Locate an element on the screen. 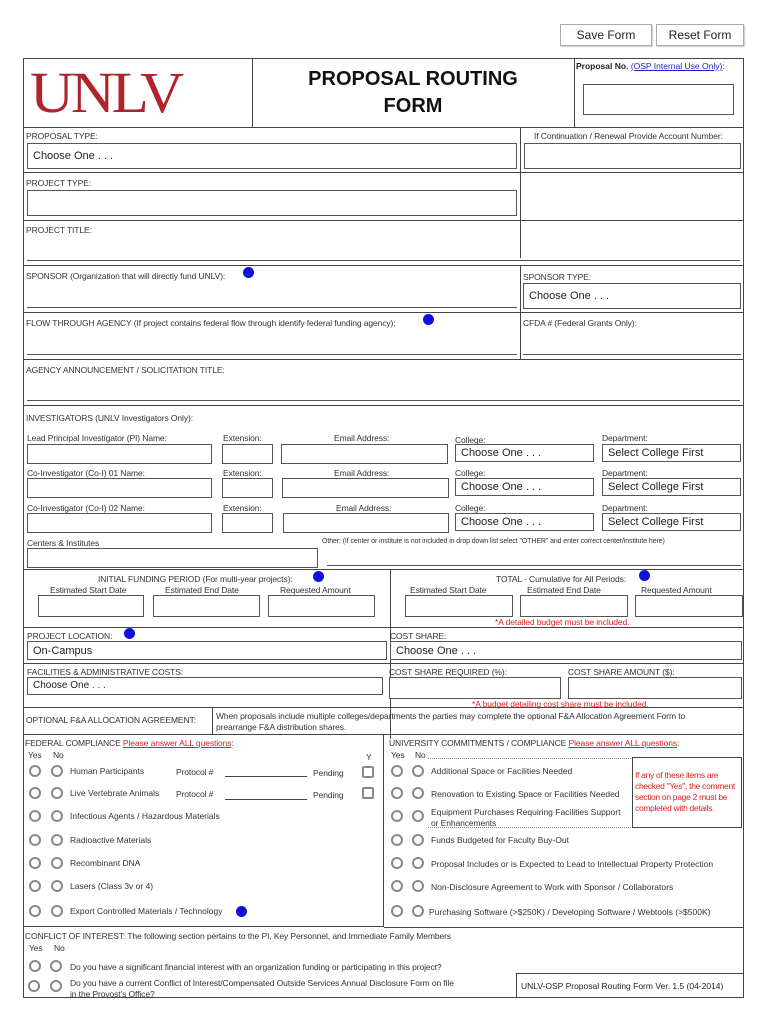 Image resolution: width=770 pixels, height=1024 pixels. total-end-input is located at coordinates (574, 606).